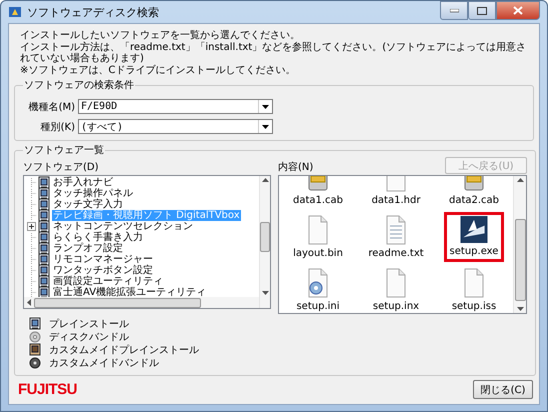  What do you see at coordinates (274, 53) in the screenshot?
I see `instruction-text: インストール方法は、「readme.txt」「install.txt」などを参照してください。(ソフトウェアによっては用意されていない場合もあります)` at bounding box center [274, 53].